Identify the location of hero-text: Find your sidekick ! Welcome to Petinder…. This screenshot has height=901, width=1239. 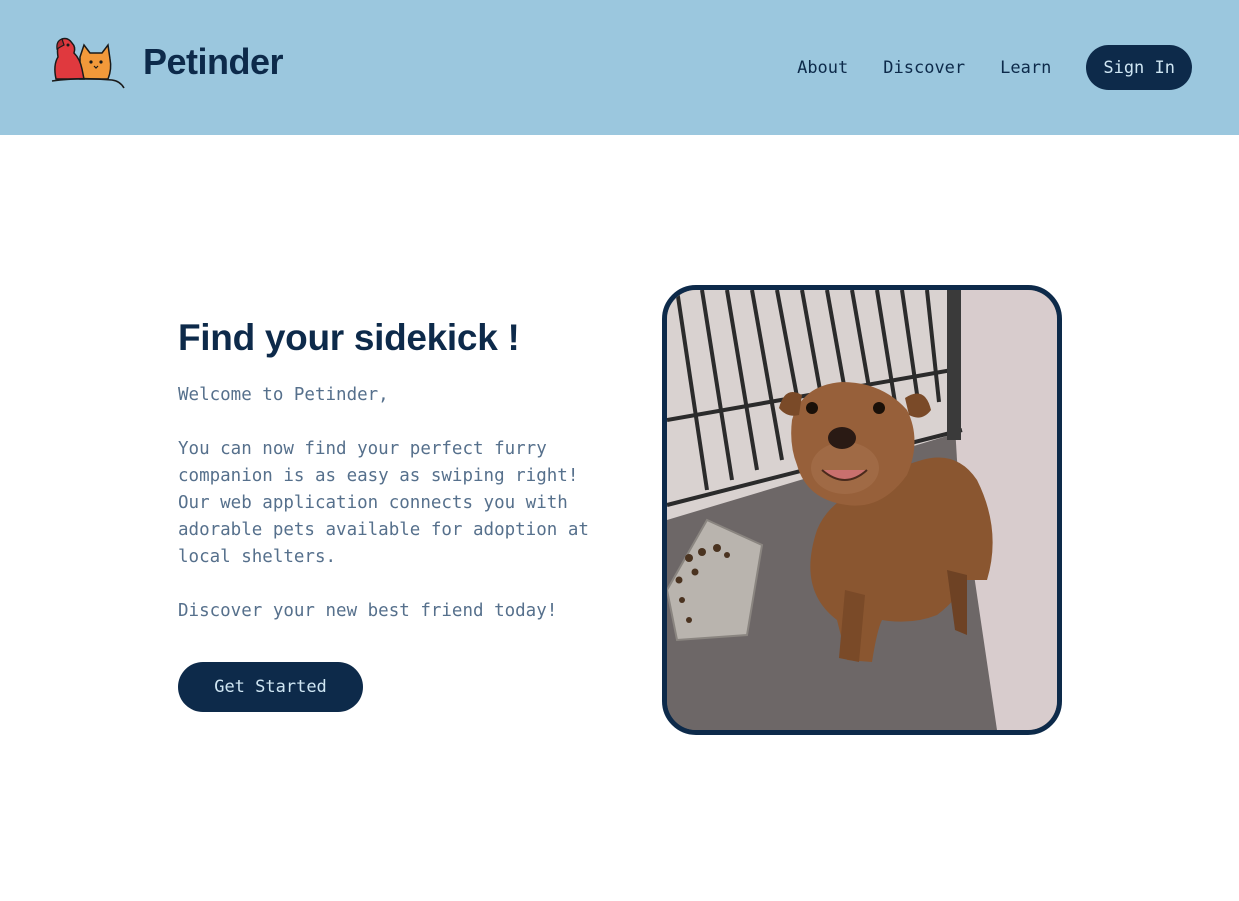
(398, 470).